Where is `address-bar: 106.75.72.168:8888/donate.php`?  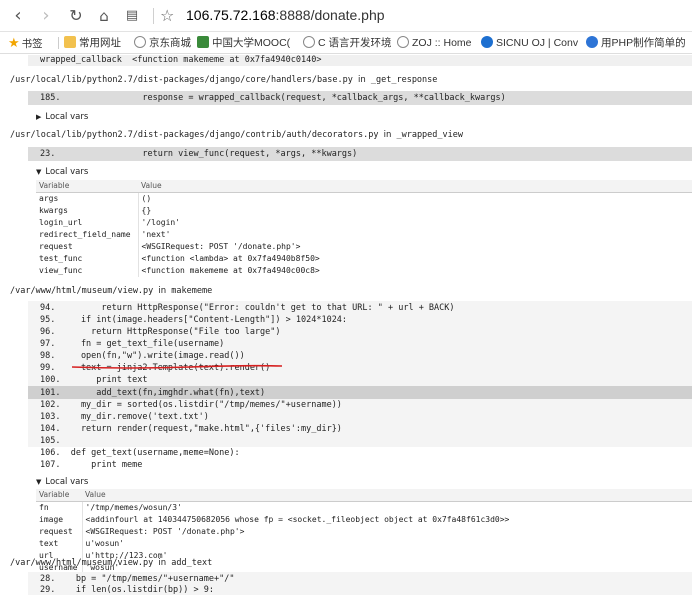
address-bar: 106.75.72.168:8888/donate.php is located at coordinates (285, 15).